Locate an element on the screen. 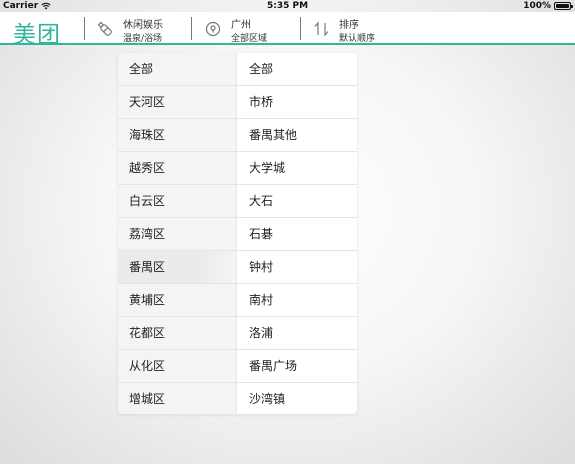  status-bar: Carrier 5:35 PM 100% is located at coordinates (287, 6).